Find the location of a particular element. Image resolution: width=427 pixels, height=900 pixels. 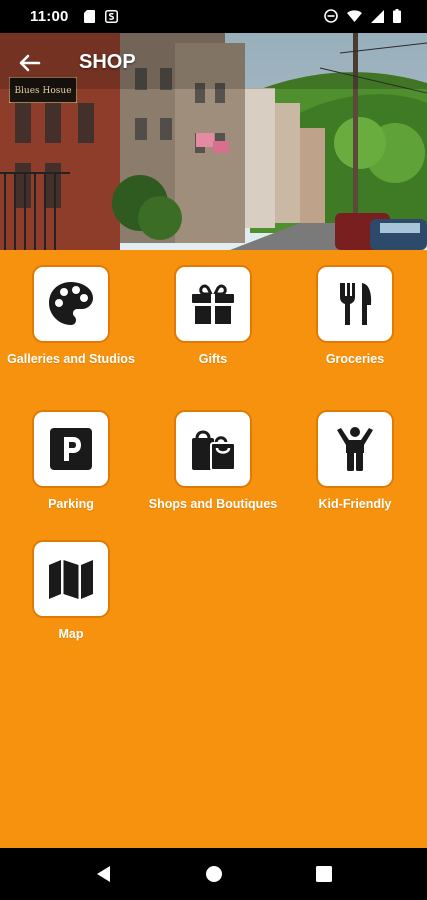

category-label: Gifts is located at coordinates (213, 359).